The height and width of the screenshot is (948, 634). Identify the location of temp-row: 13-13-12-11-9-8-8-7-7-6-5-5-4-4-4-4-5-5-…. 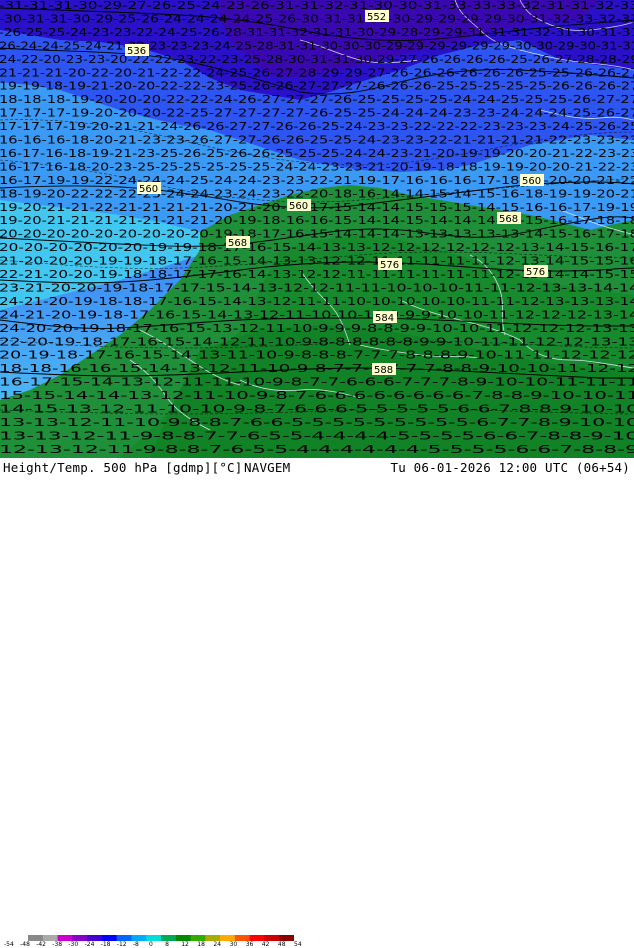
(317, 436).